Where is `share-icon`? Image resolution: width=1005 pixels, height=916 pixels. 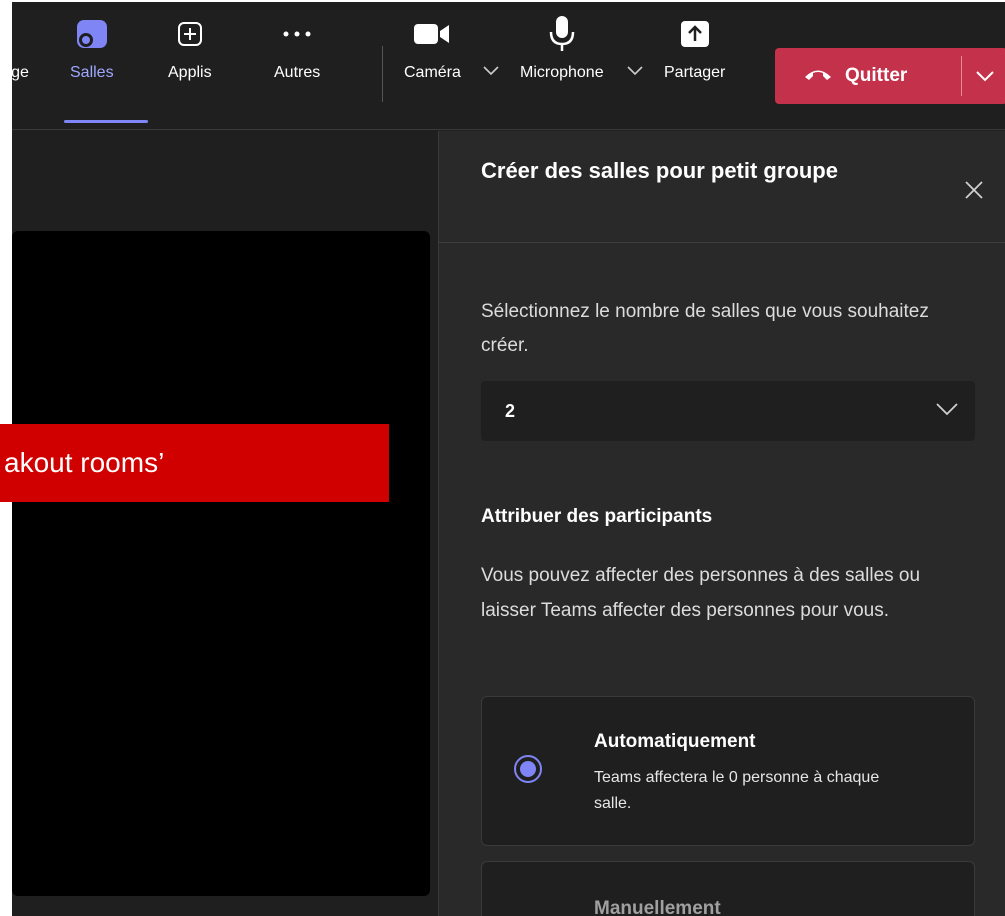 share-icon is located at coordinates (695, 34).